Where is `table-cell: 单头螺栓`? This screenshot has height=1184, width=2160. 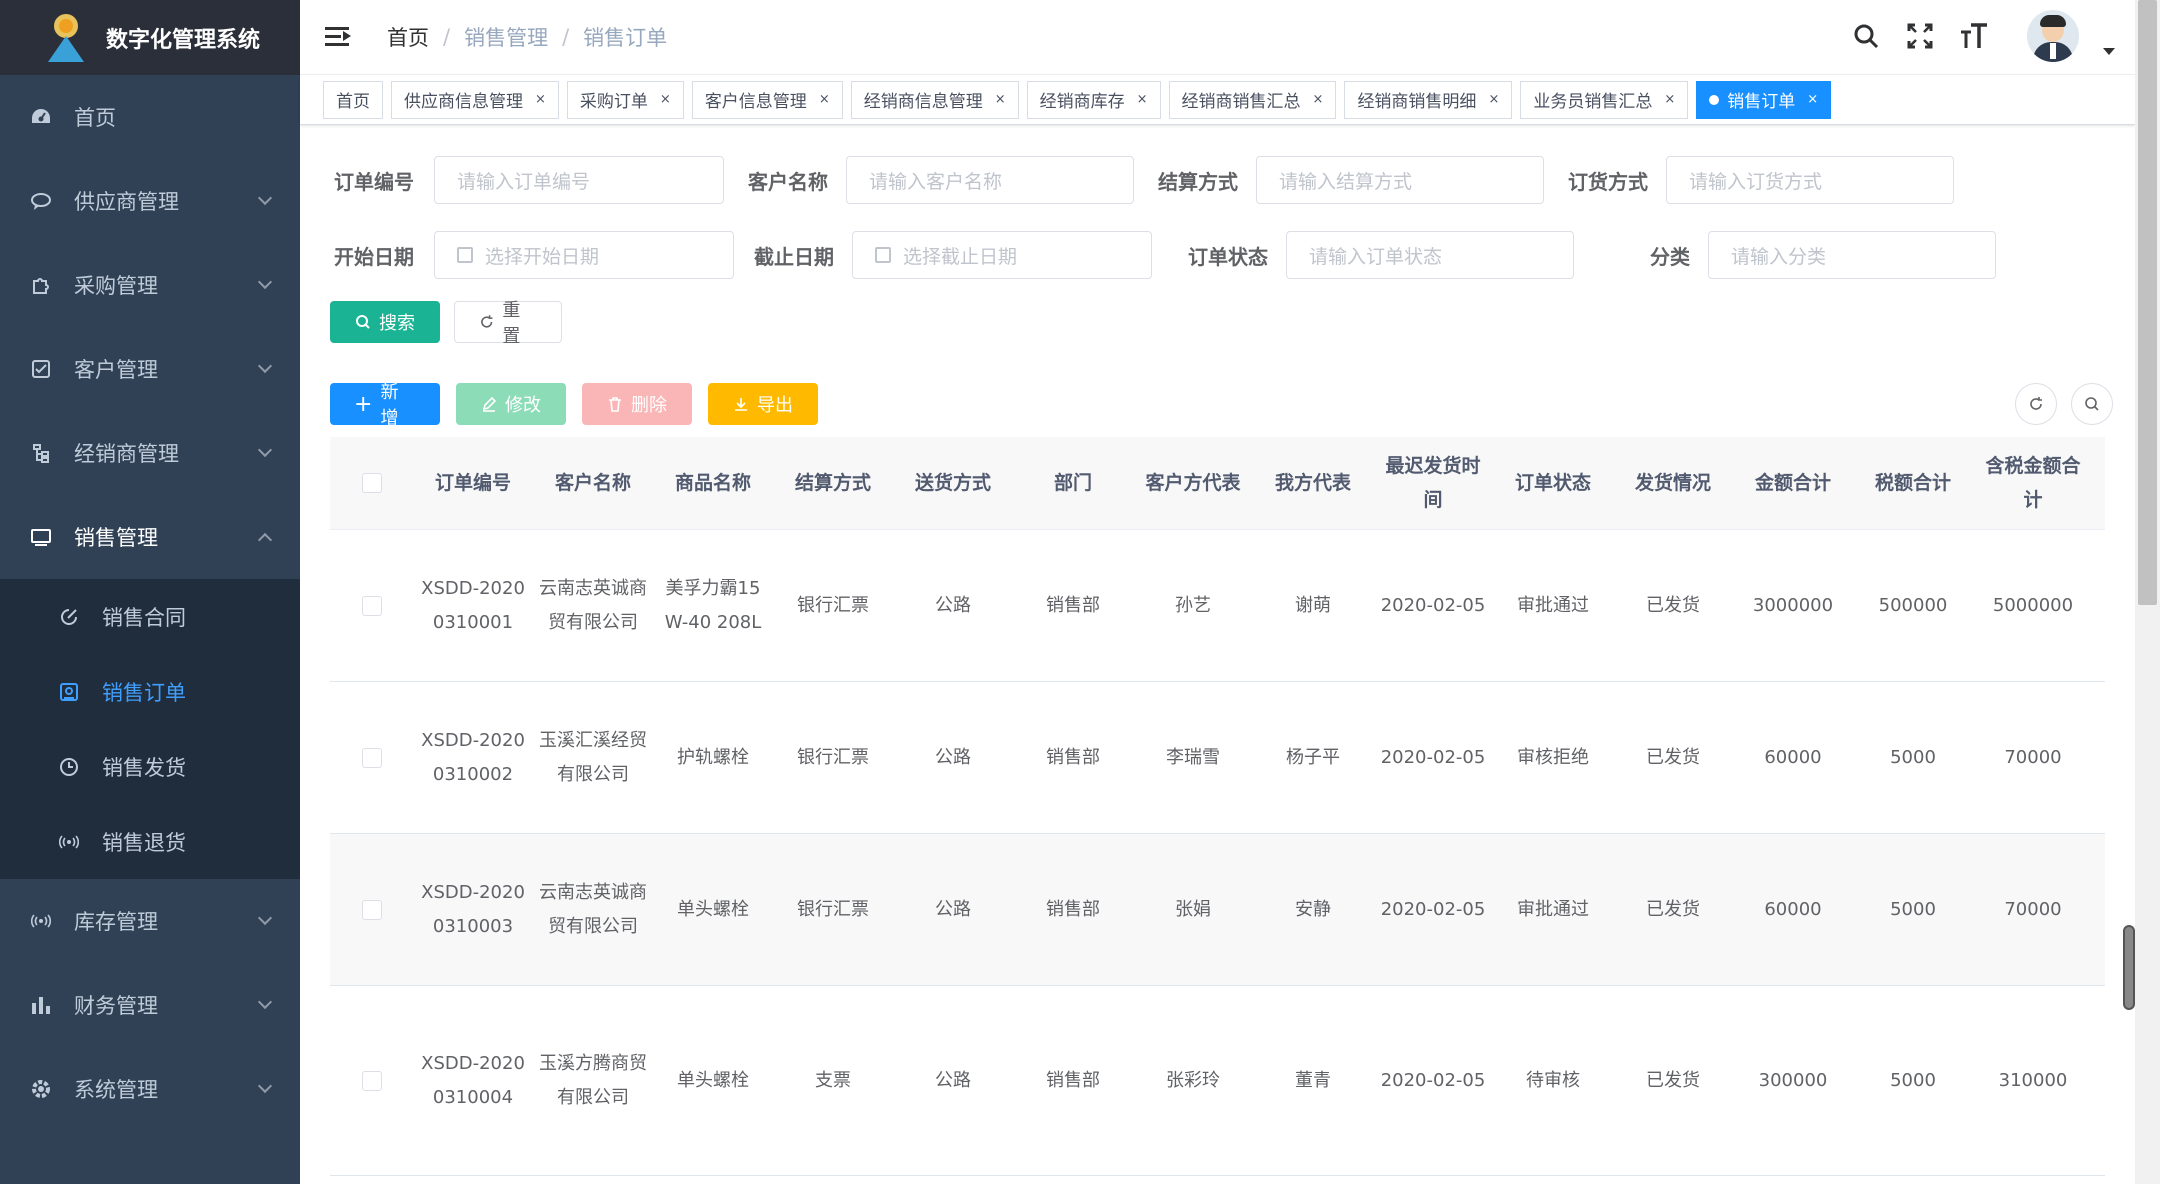 table-cell: 单头螺栓 is located at coordinates (713, 1080).